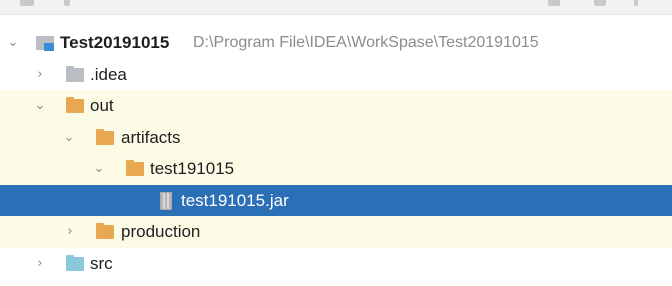  I want to click on tree-node-production: › production, so click(336, 232).